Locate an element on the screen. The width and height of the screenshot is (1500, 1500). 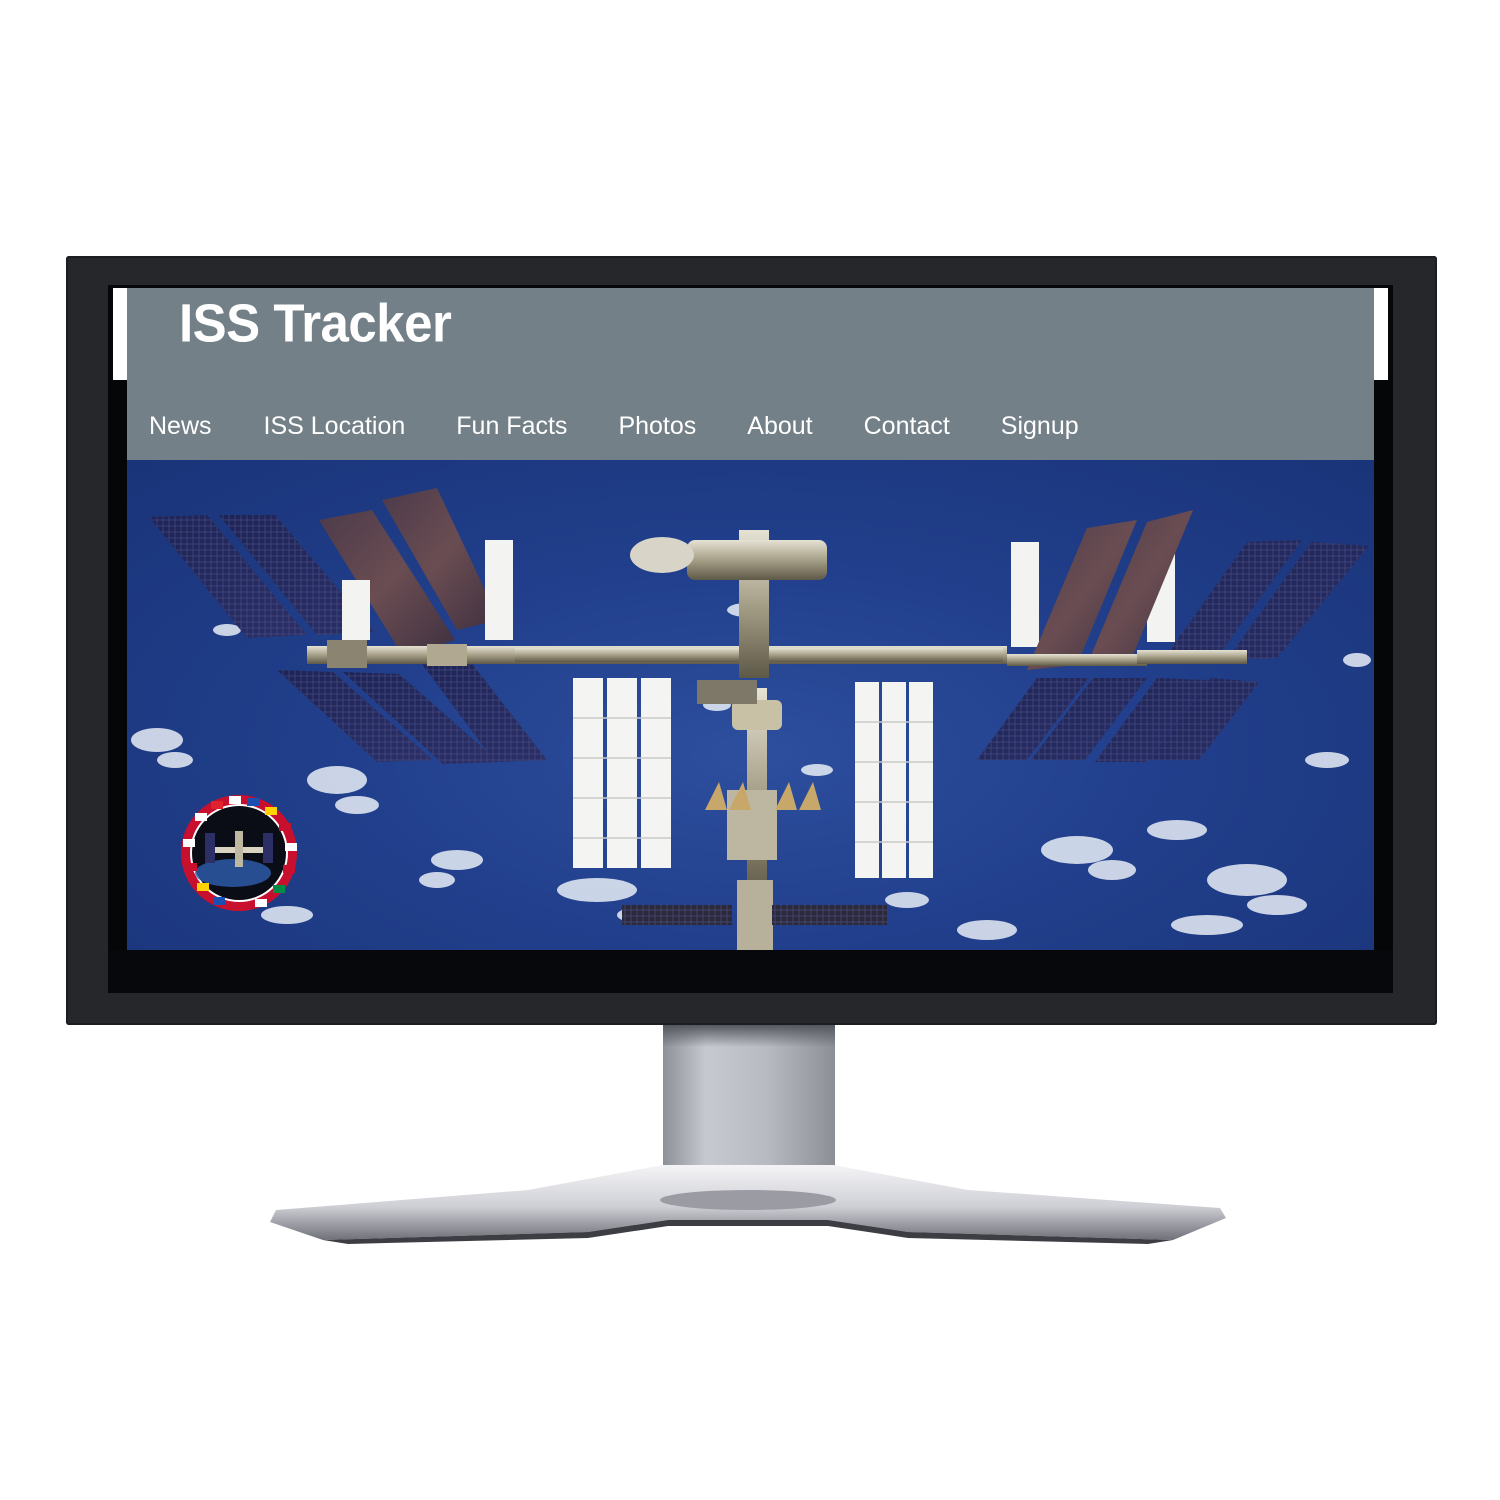
nav-signup: Signup is located at coordinates (1040, 426).